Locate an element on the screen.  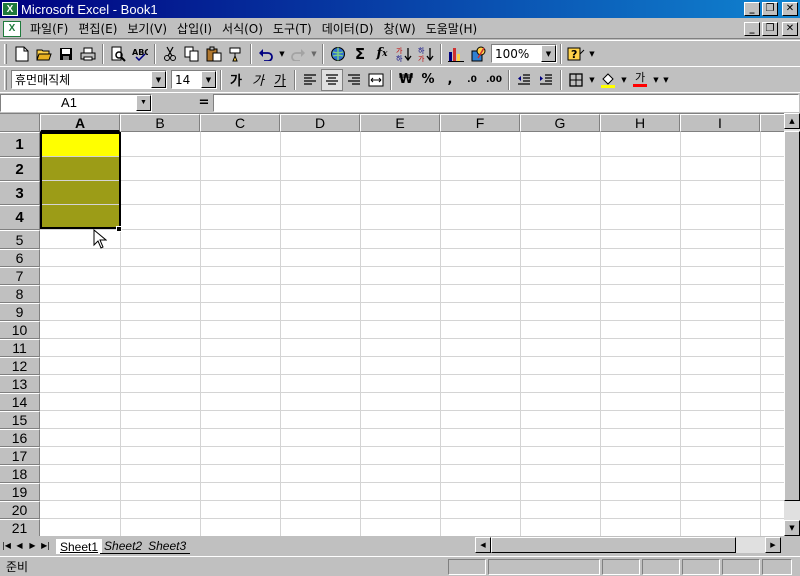
italic-button: 가 is located at coordinates (258, 80).